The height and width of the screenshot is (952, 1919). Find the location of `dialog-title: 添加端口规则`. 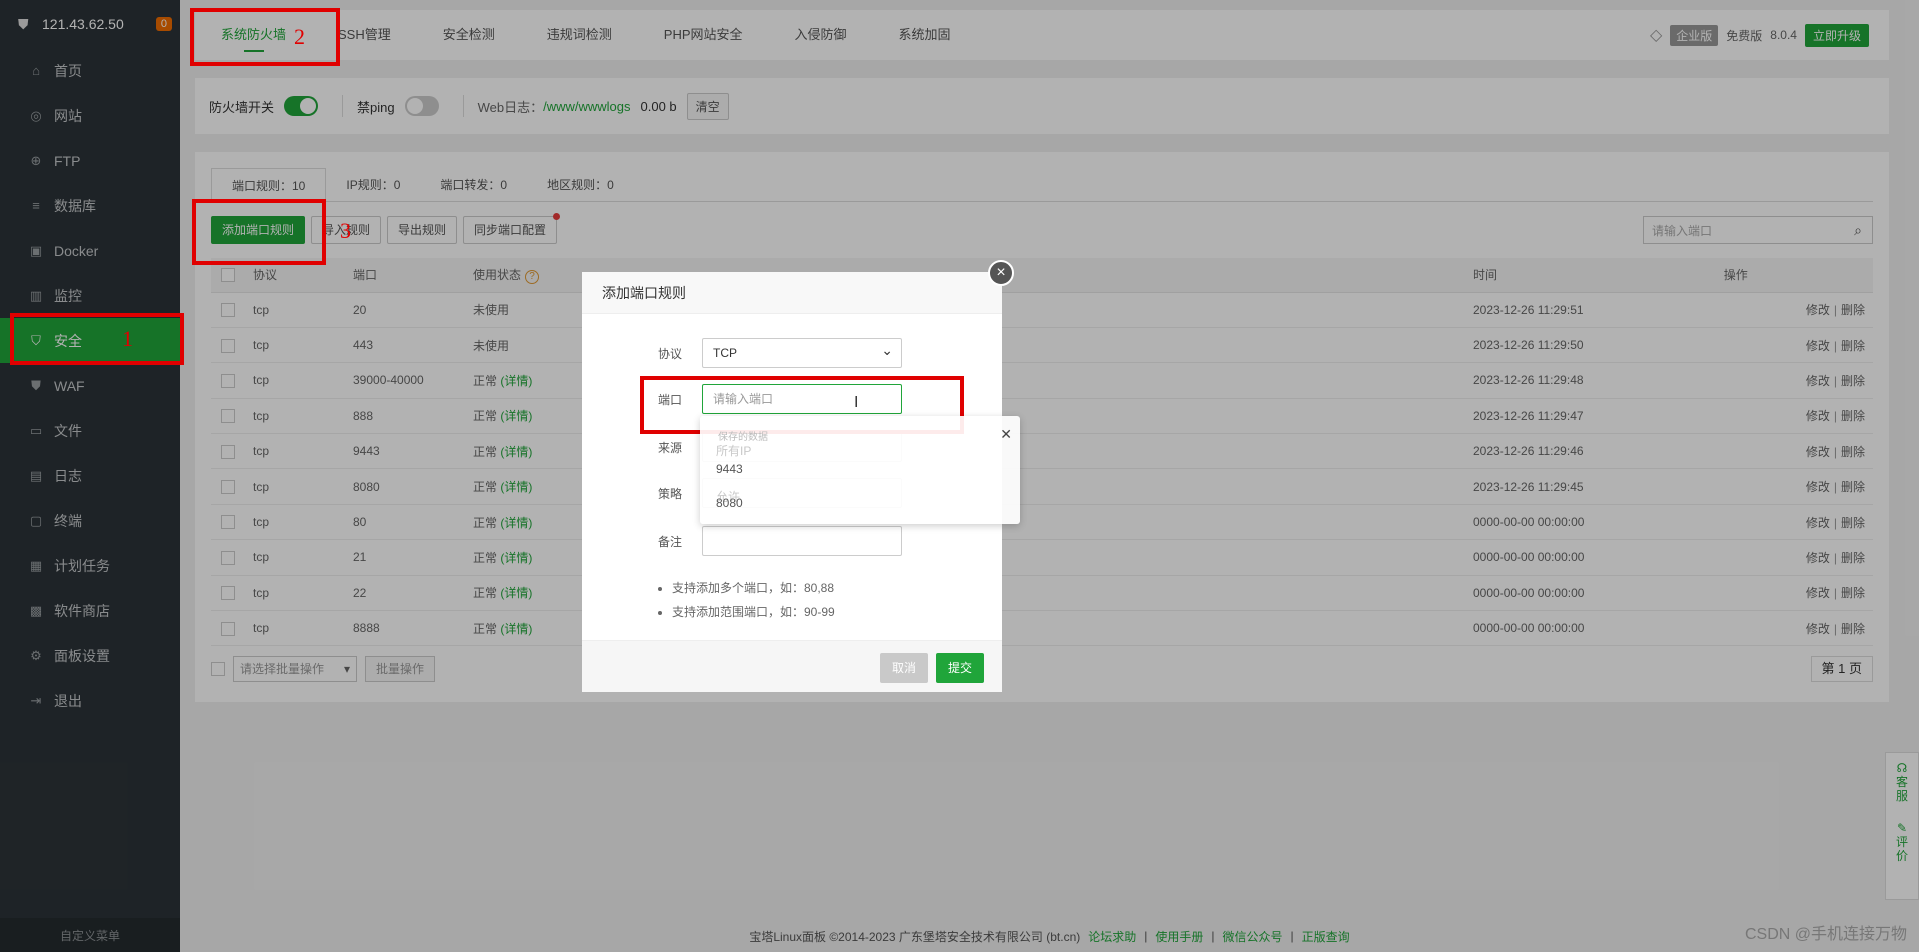

dialog-title: 添加端口规则 is located at coordinates (792, 293).